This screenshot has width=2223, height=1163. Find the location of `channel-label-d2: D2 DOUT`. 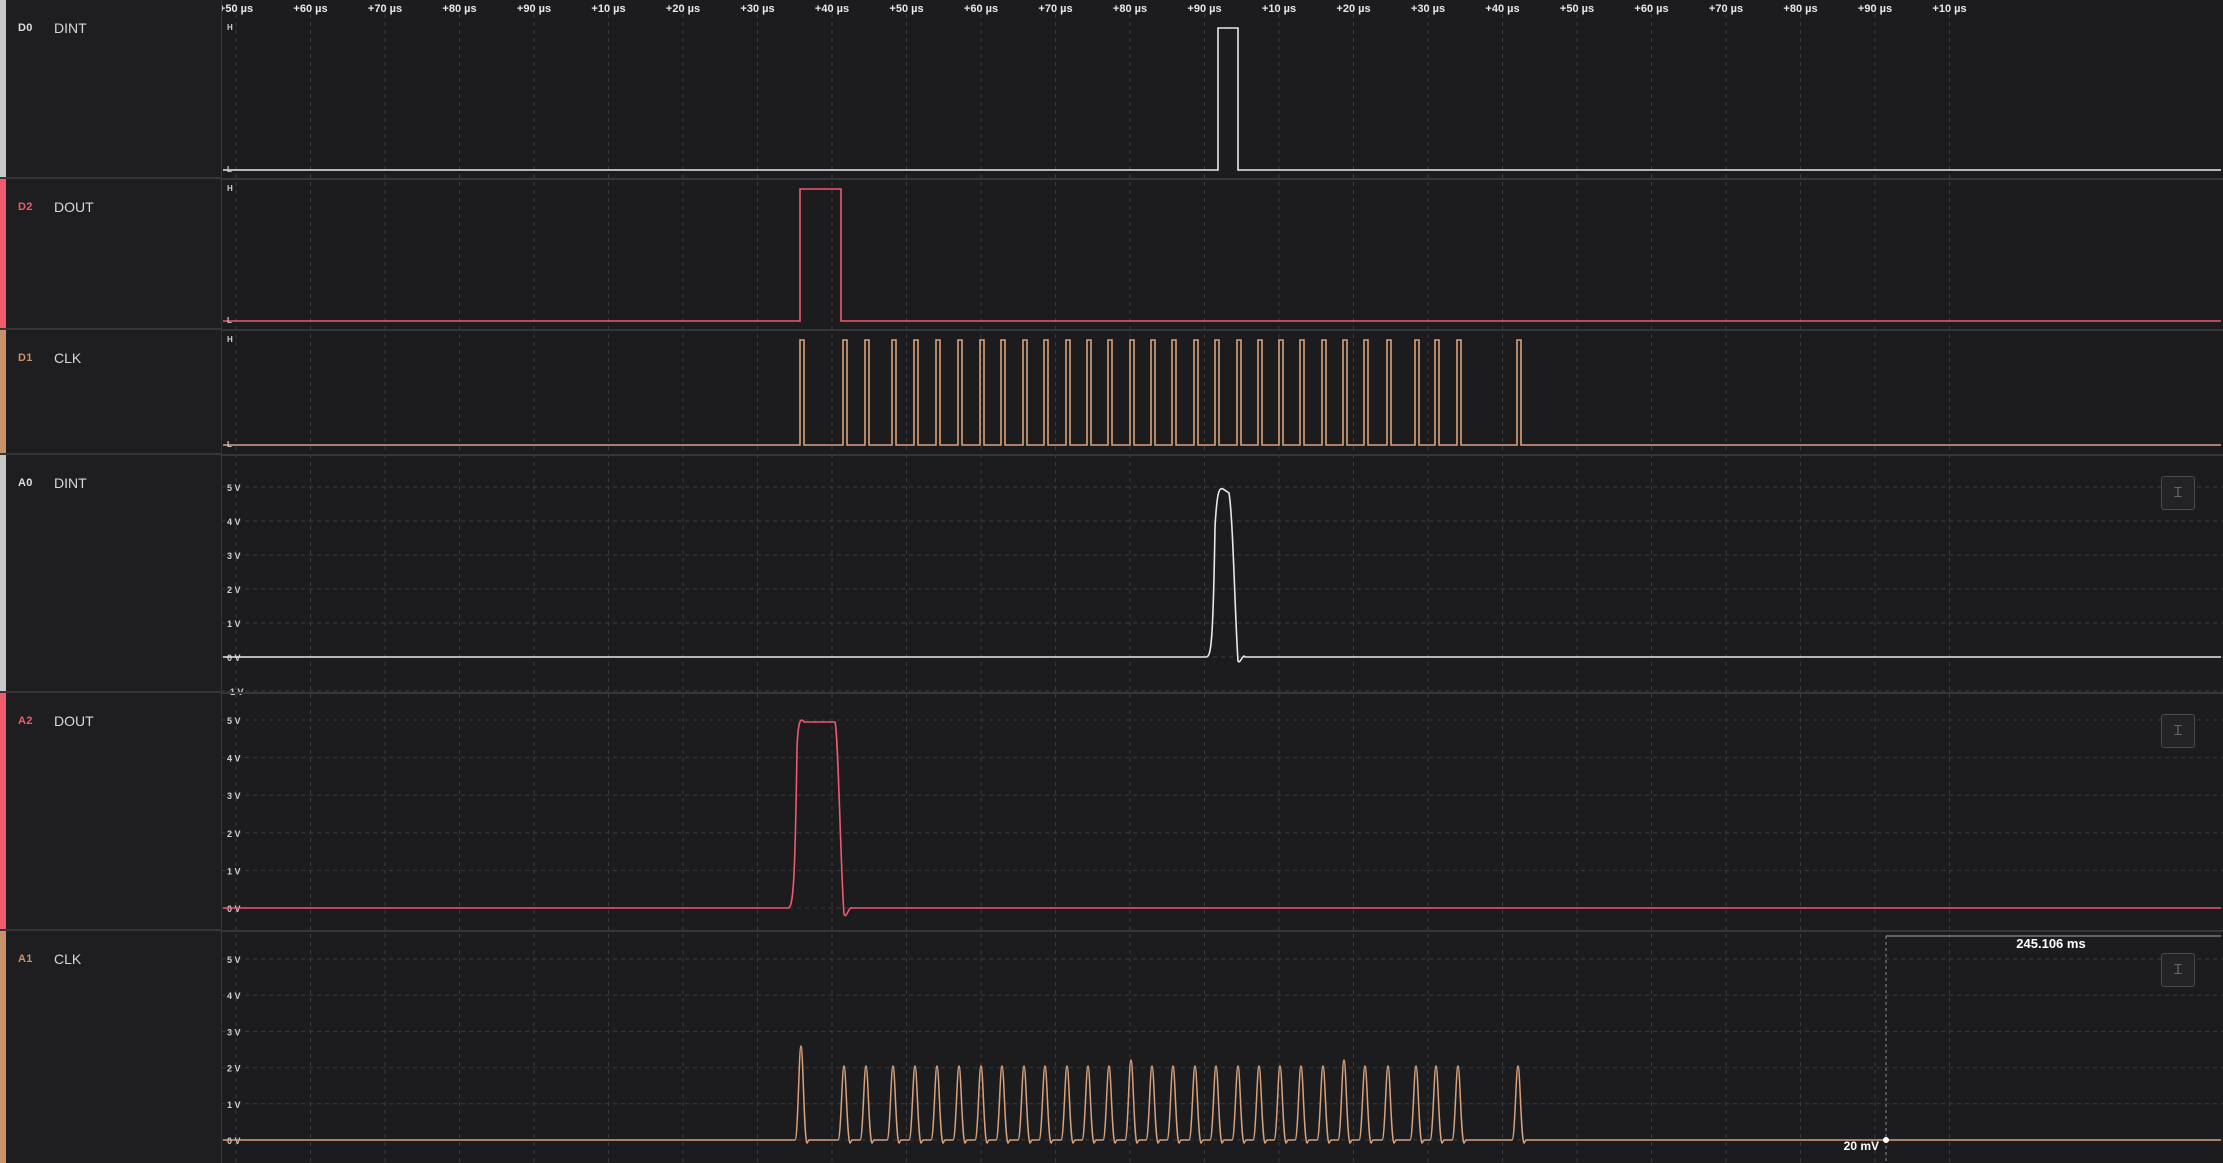

channel-label-d2: D2 DOUT is located at coordinates (110, 254).